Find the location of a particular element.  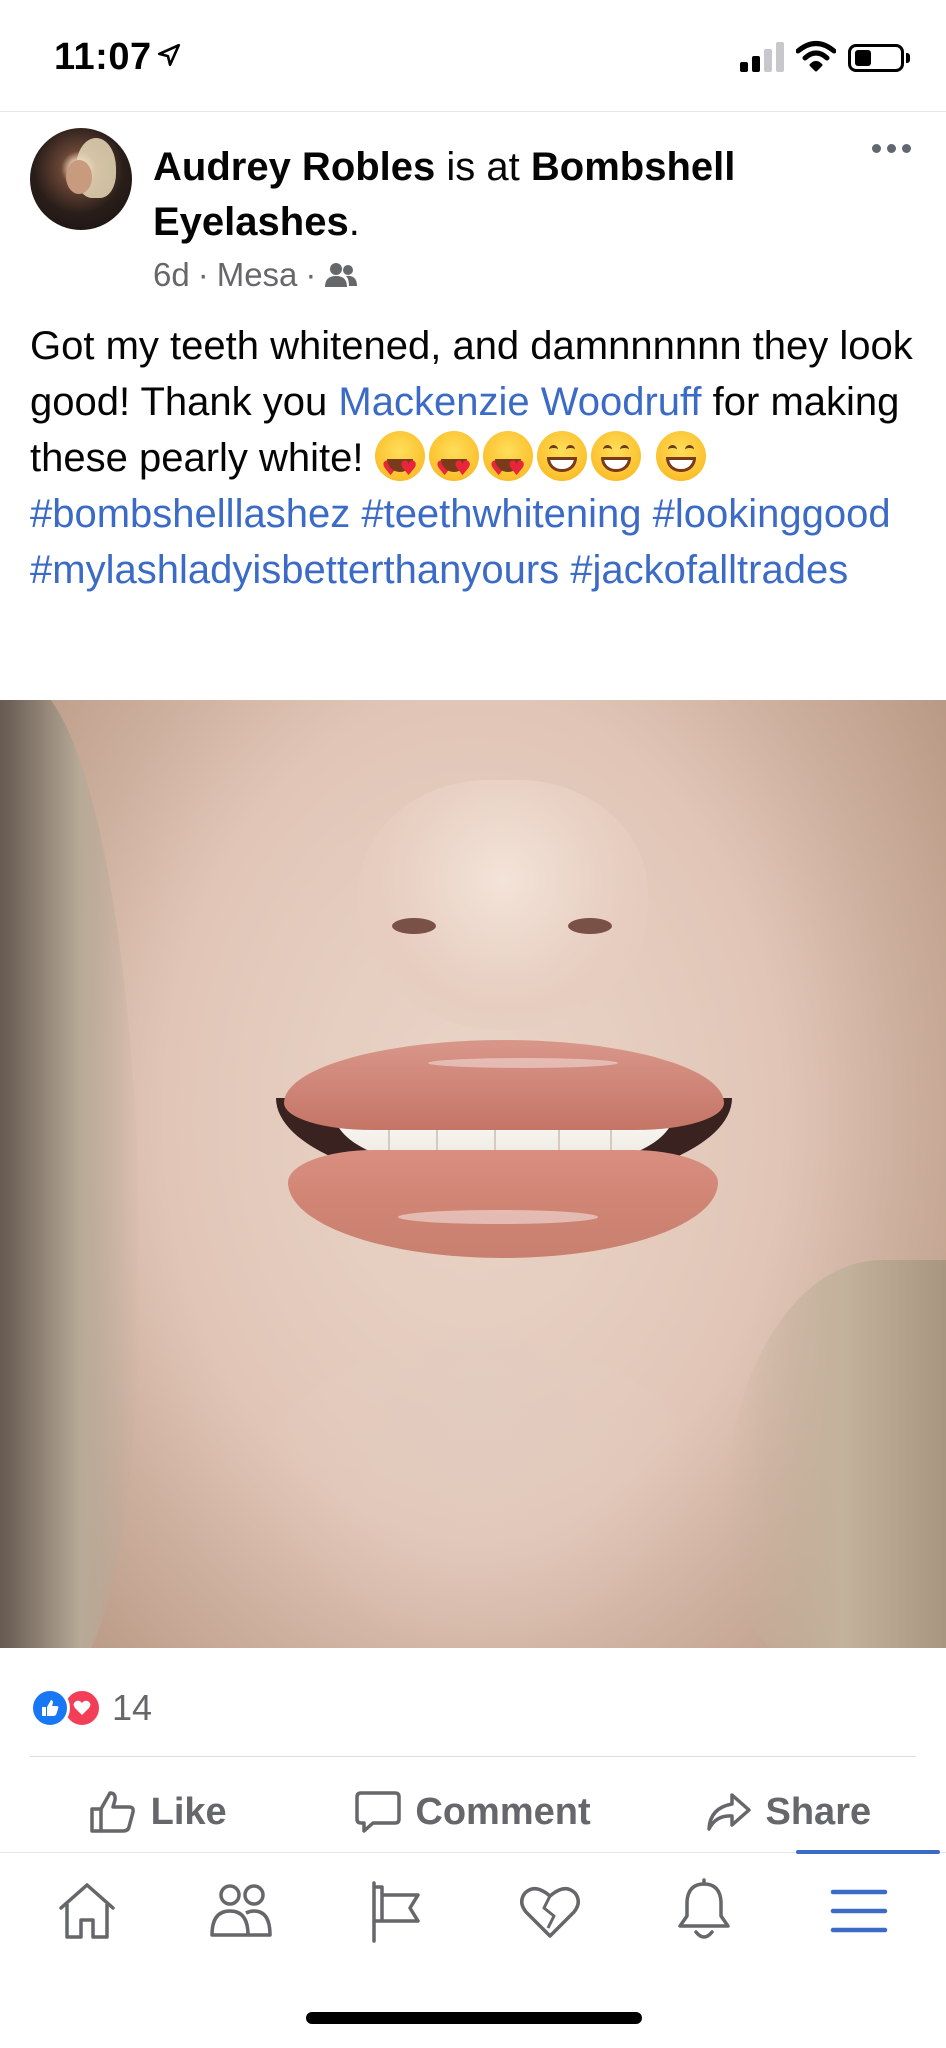

nav-menu is located at coordinates (859, 1911).